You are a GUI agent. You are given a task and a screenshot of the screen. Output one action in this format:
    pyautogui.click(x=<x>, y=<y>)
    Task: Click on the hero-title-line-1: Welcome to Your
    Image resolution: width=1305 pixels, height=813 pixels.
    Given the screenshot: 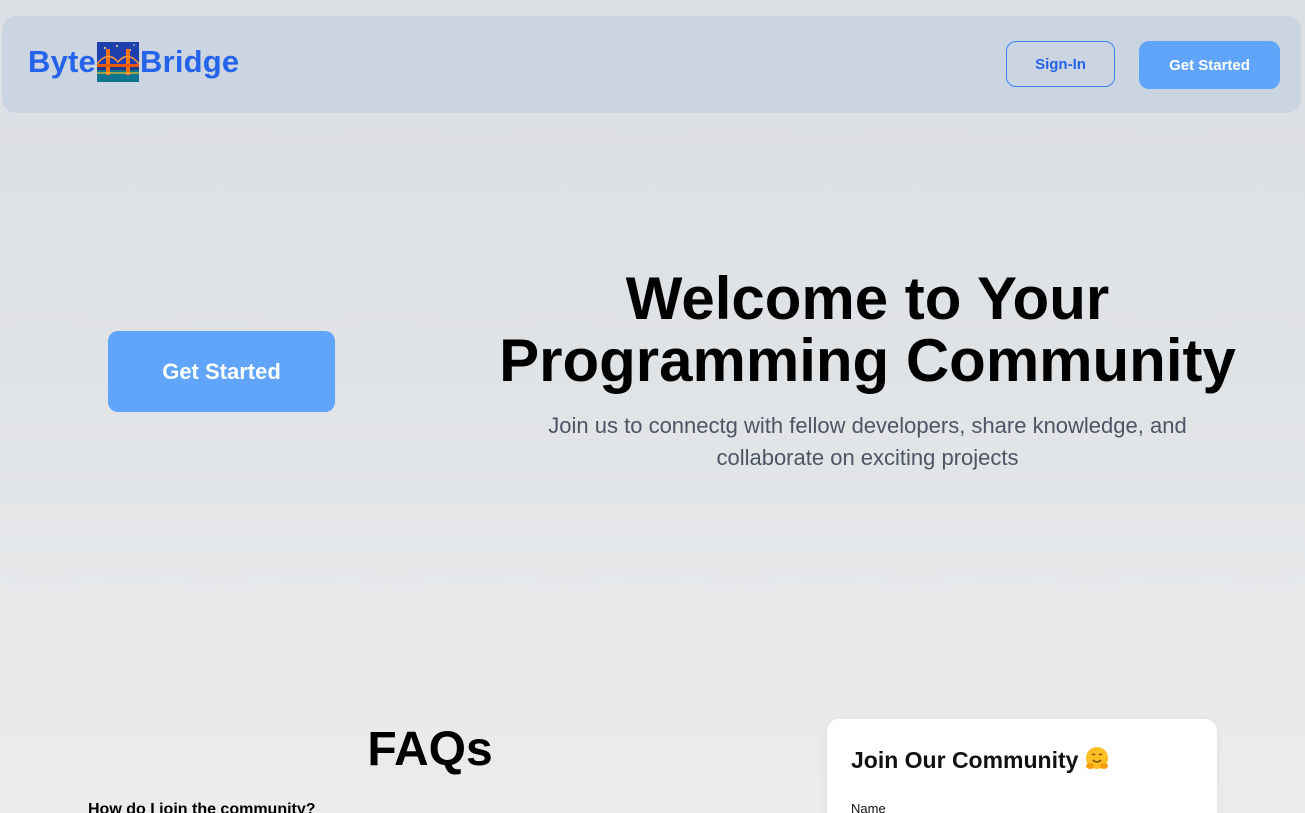 What is the action you would take?
    pyautogui.click(x=867, y=298)
    